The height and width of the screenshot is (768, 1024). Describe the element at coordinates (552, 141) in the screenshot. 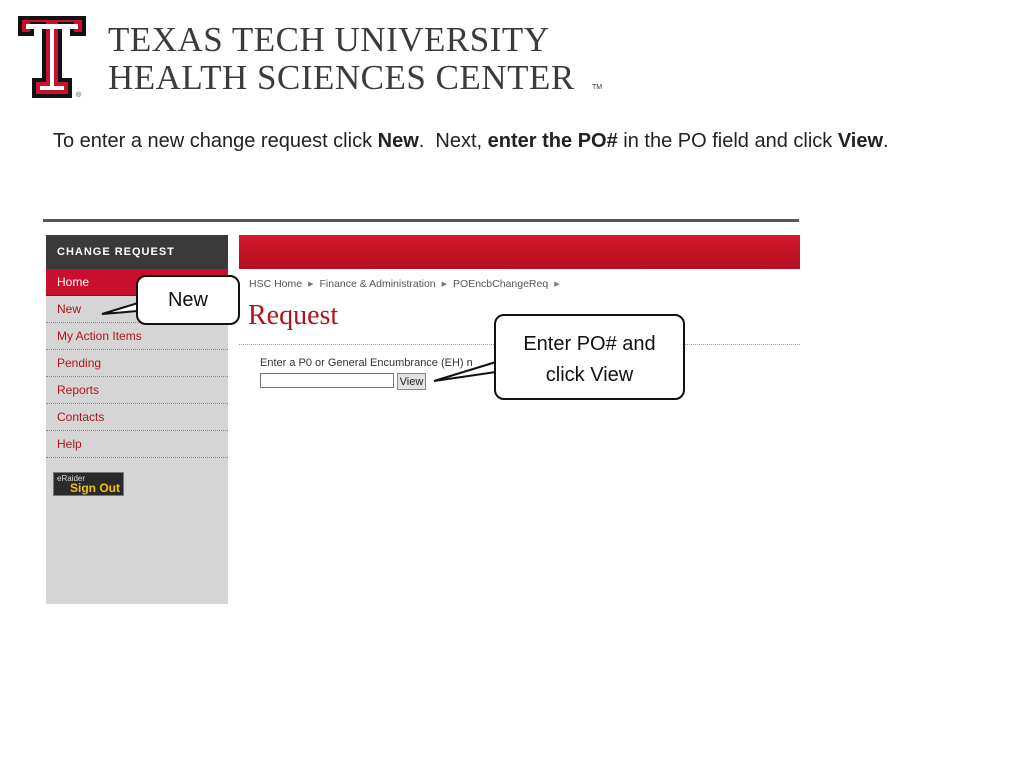

I see `instructions-enter-po-bold: enter the PO#` at that location.